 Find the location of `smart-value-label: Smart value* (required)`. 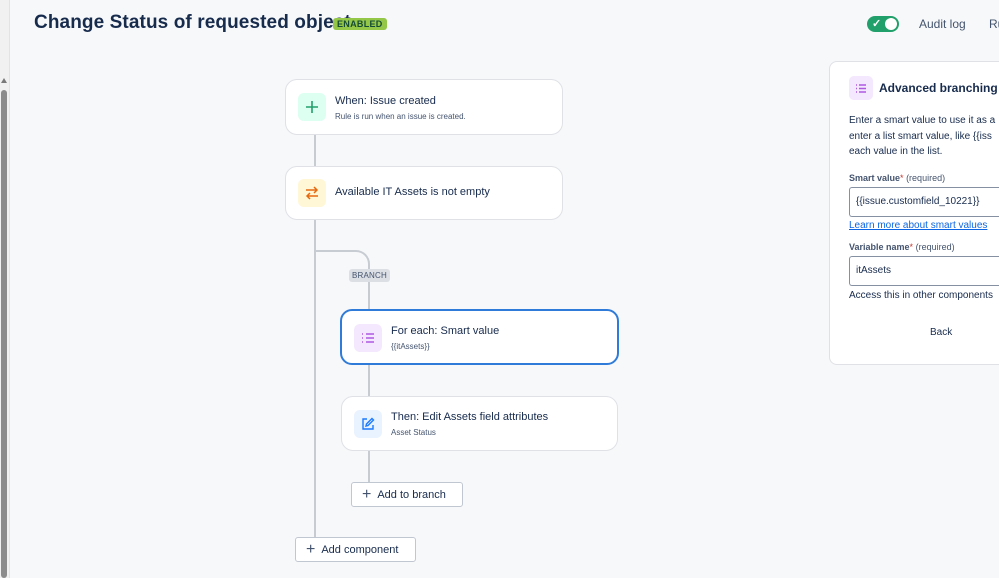

smart-value-label: Smart value* (required) is located at coordinates (897, 178).